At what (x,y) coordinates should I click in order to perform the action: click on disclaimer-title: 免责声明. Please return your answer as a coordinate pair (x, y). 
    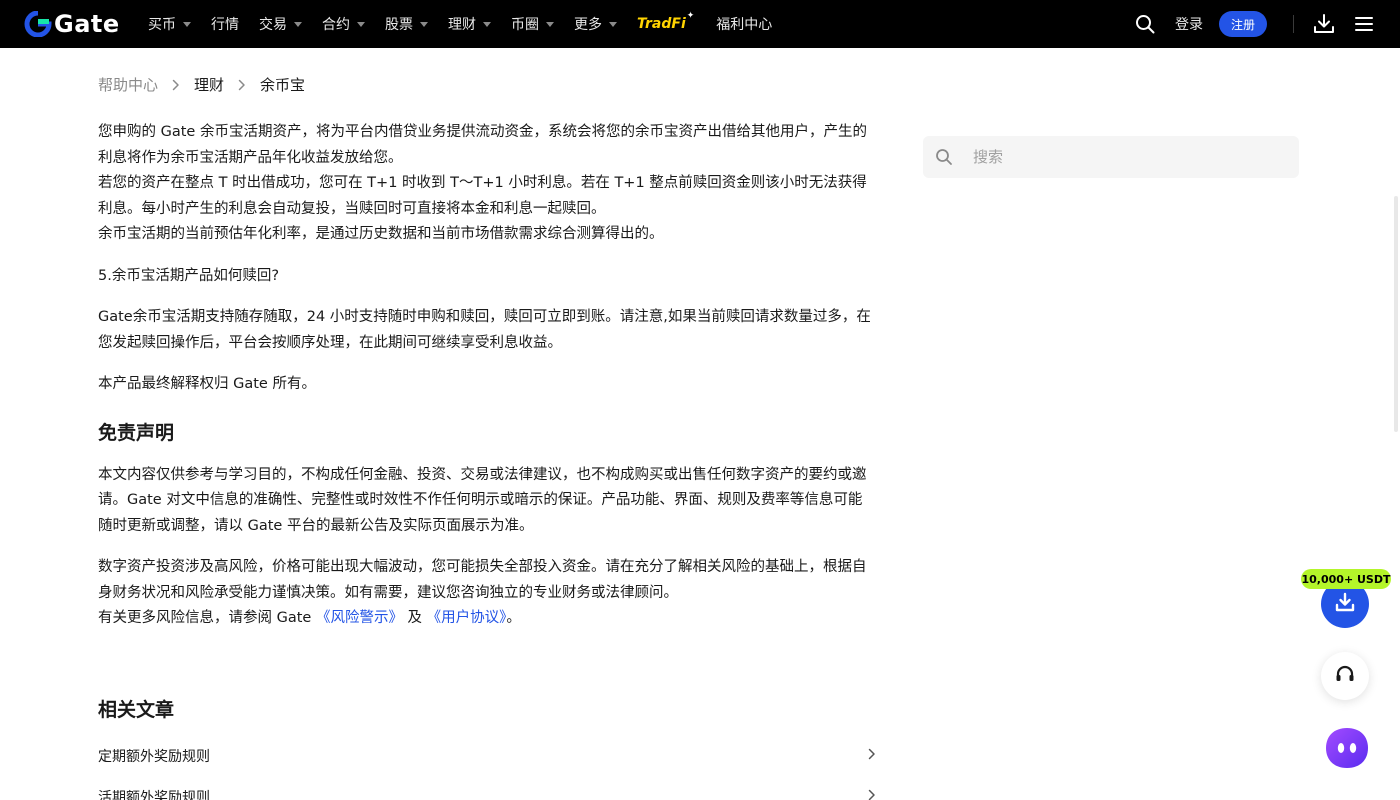
    Looking at the image, I should click on (136, 432).